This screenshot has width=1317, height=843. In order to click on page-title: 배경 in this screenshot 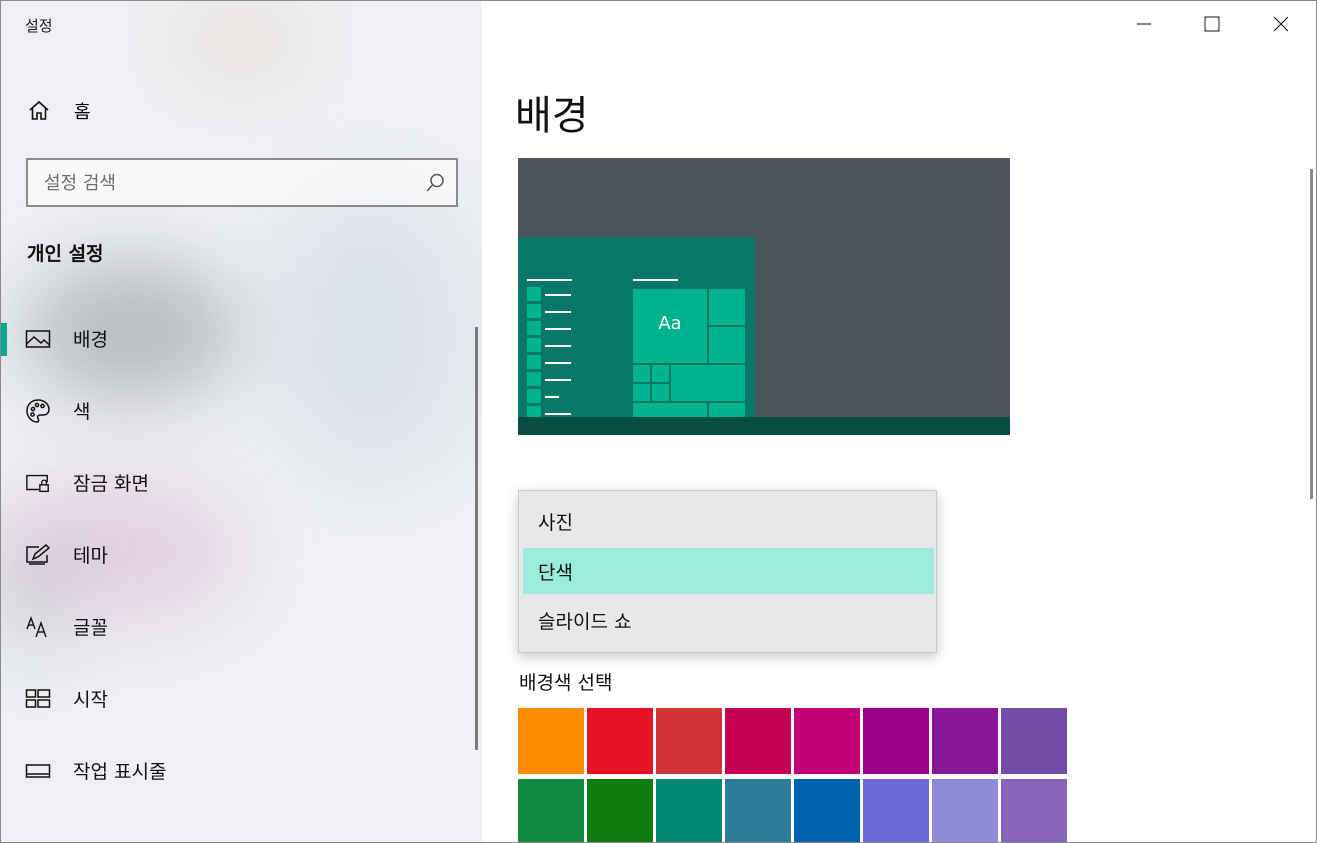, I will do `click(552, 116)`.